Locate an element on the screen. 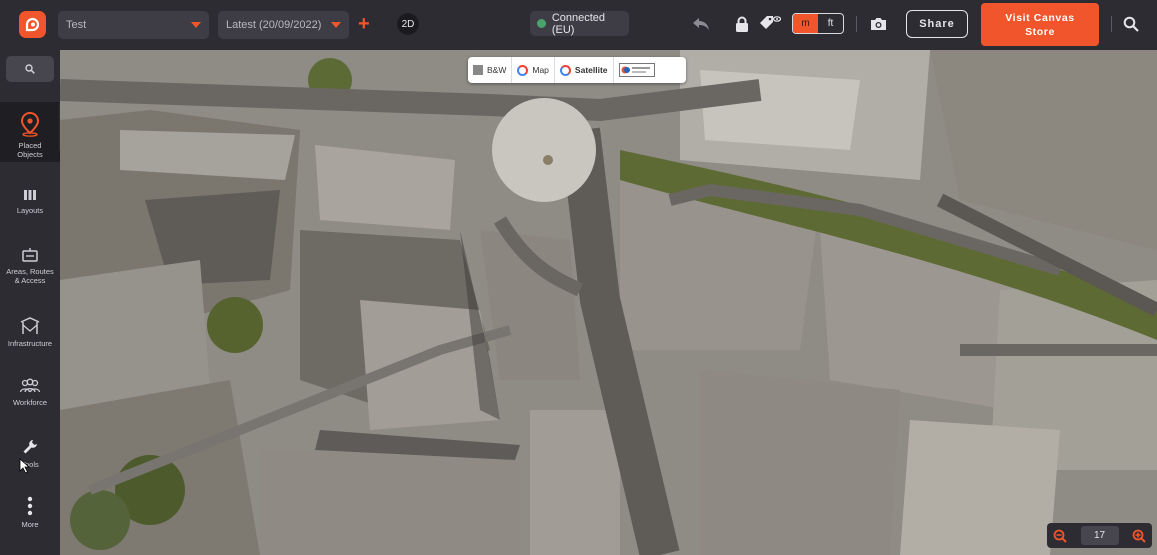 The image size is (1157, 555). sidebar-item-label: Workforce is located at coordinates (30, 402).